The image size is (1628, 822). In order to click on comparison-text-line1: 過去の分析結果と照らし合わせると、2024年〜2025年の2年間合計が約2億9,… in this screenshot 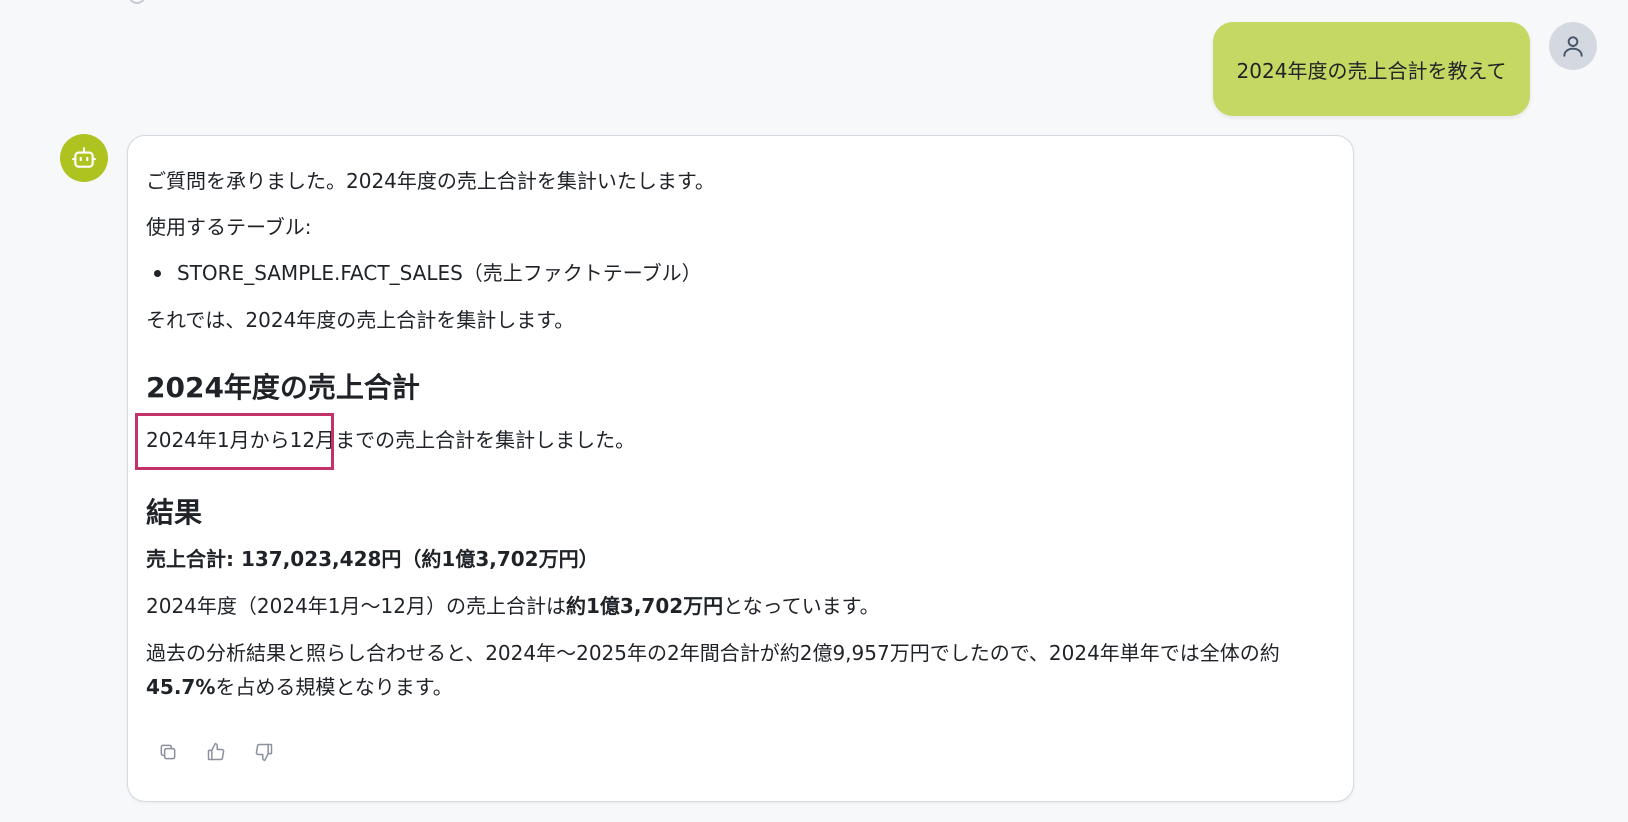, I will do `click(713, 653)`.